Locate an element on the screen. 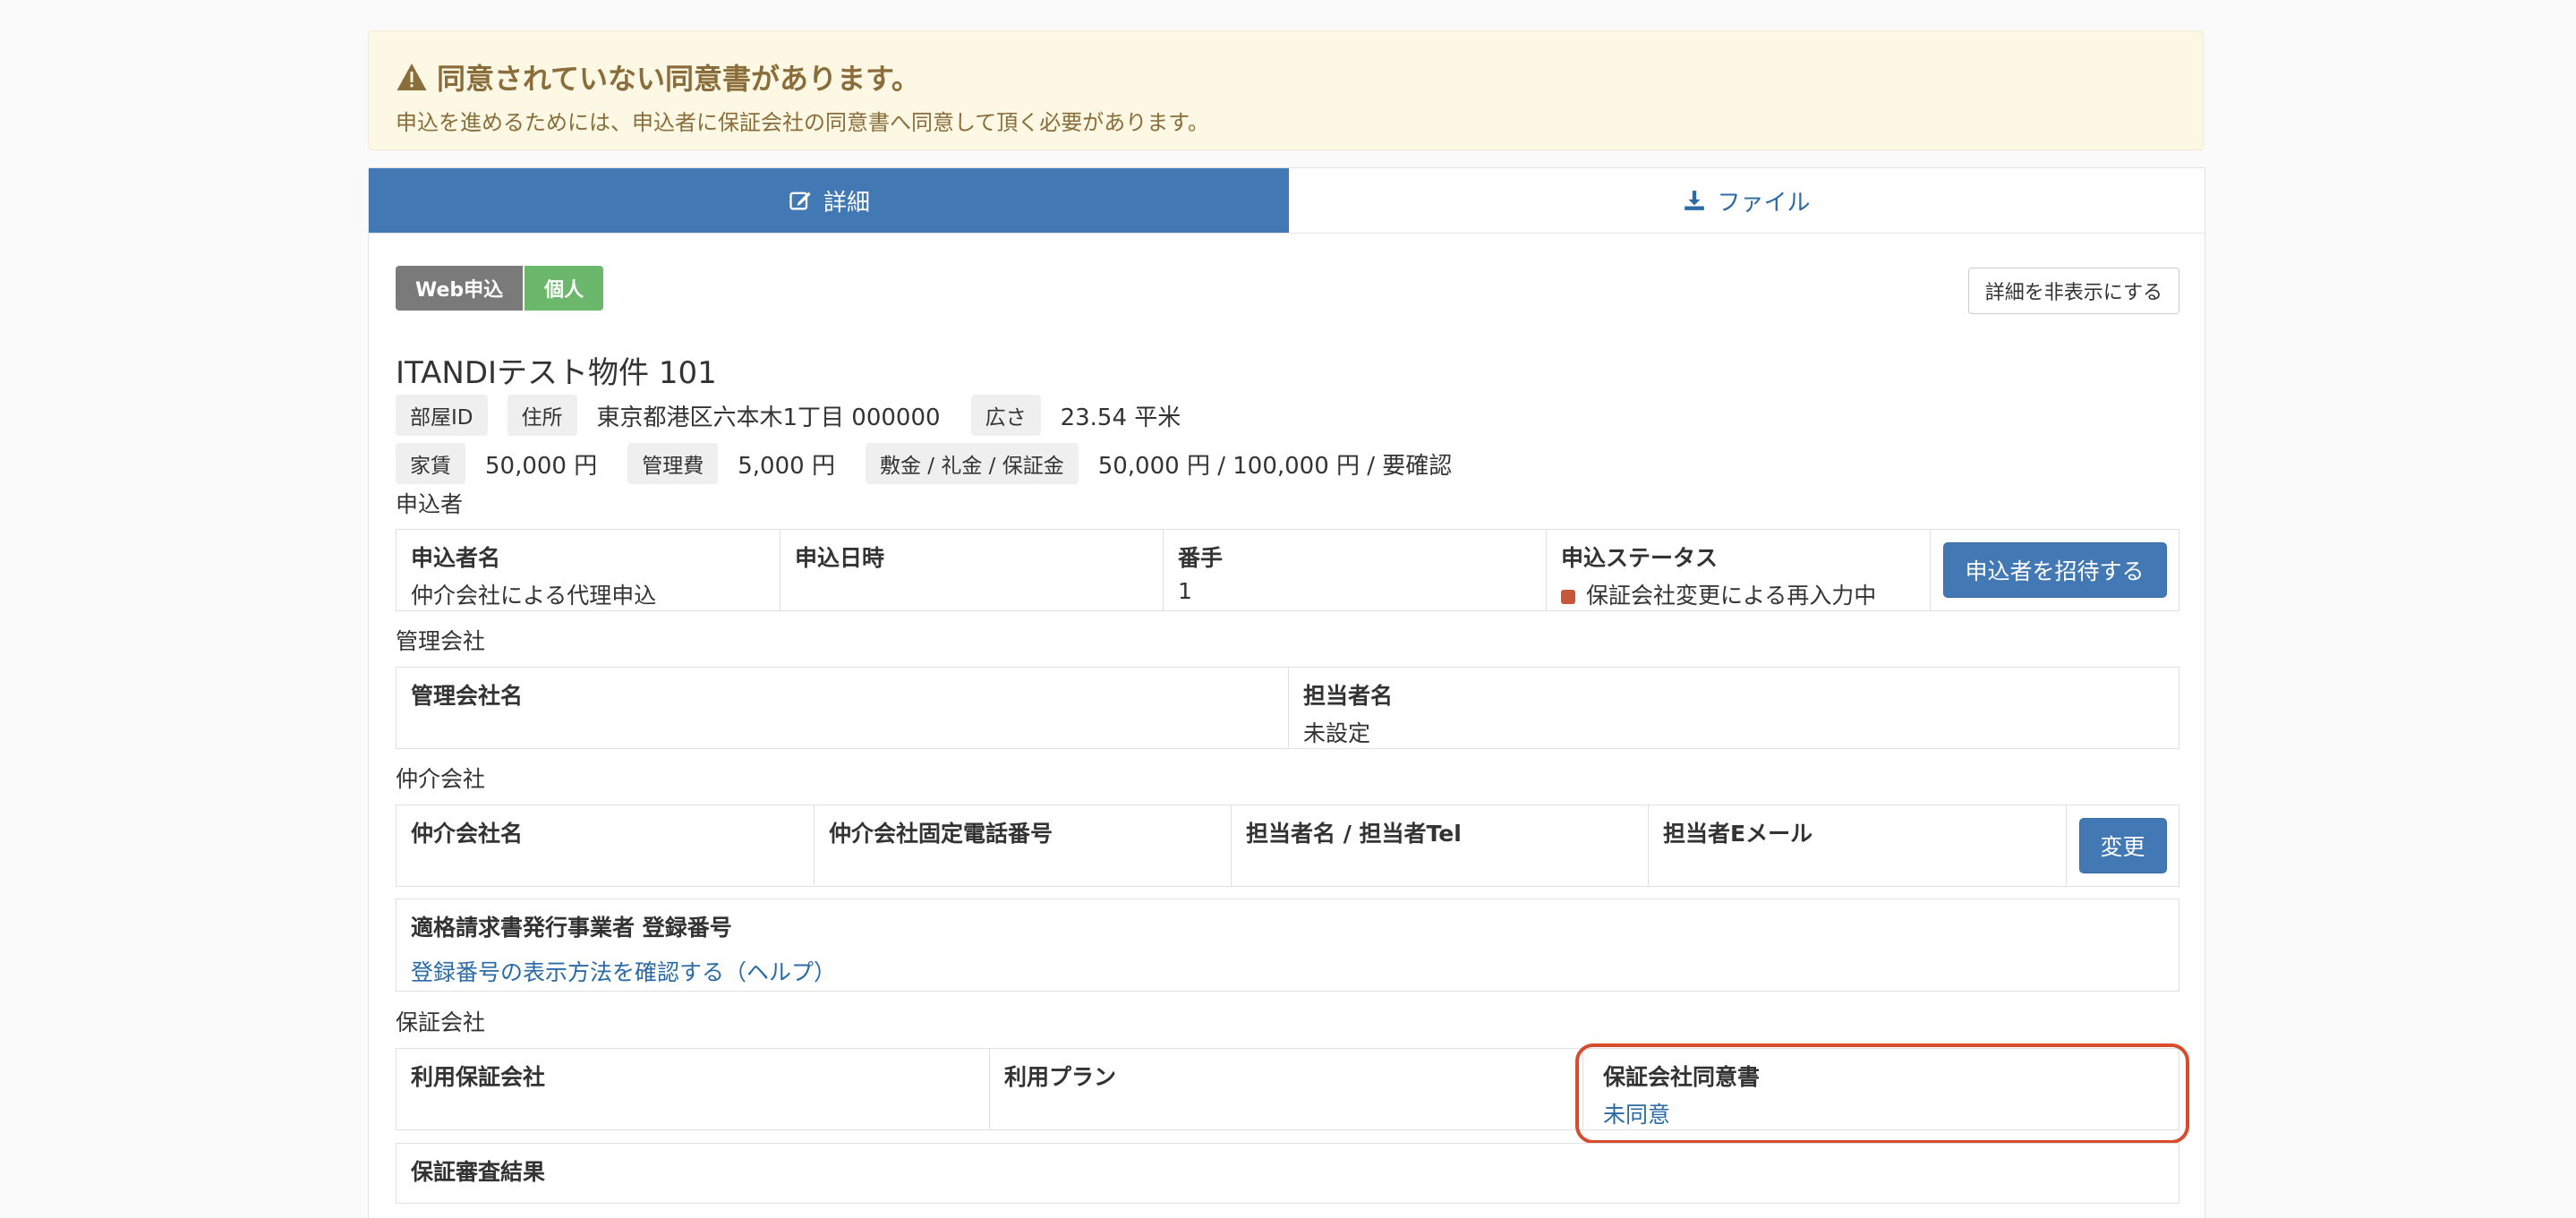  invite-applicant-button: 申込者を招待する is located at coordinates (2054, 570).